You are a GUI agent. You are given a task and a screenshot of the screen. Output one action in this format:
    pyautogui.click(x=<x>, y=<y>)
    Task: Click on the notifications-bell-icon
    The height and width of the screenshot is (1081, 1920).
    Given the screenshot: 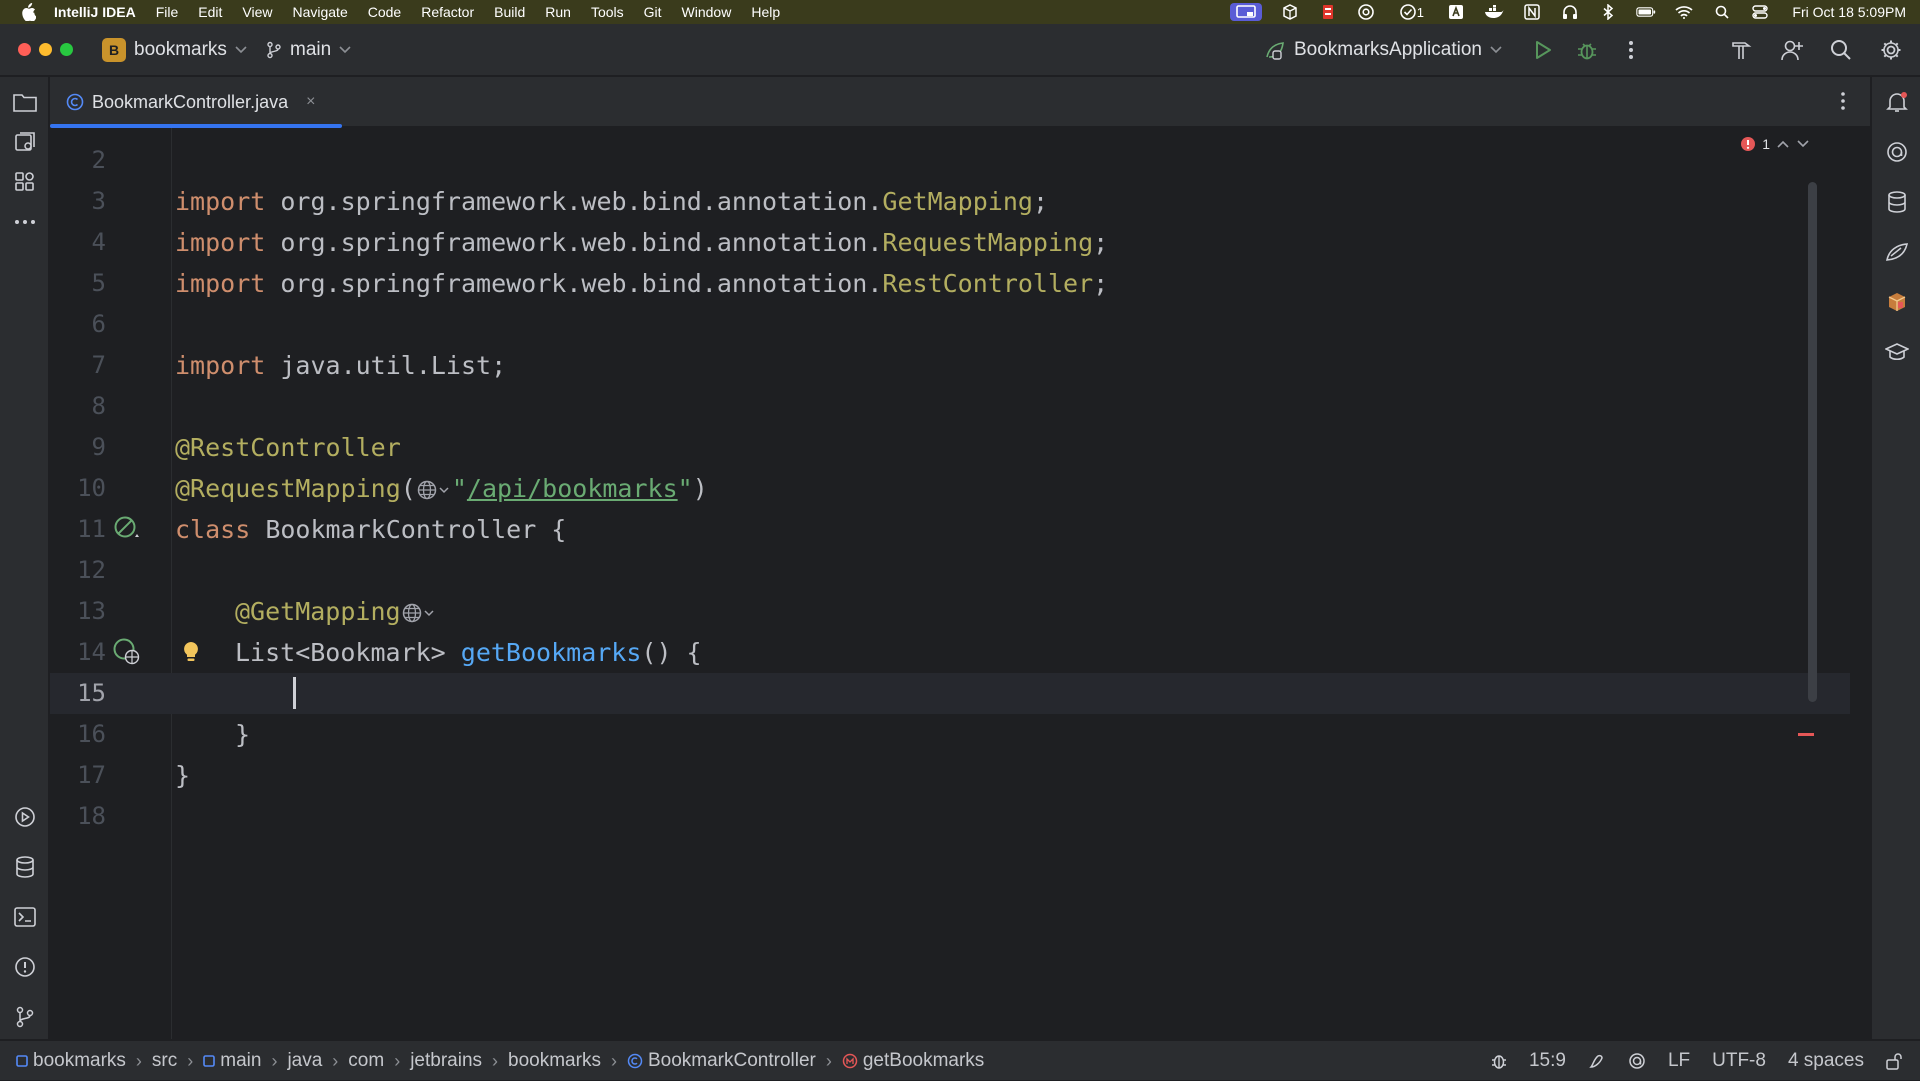 What is the action you would take?
    pyautogui.click(x=1897, y=102)
    